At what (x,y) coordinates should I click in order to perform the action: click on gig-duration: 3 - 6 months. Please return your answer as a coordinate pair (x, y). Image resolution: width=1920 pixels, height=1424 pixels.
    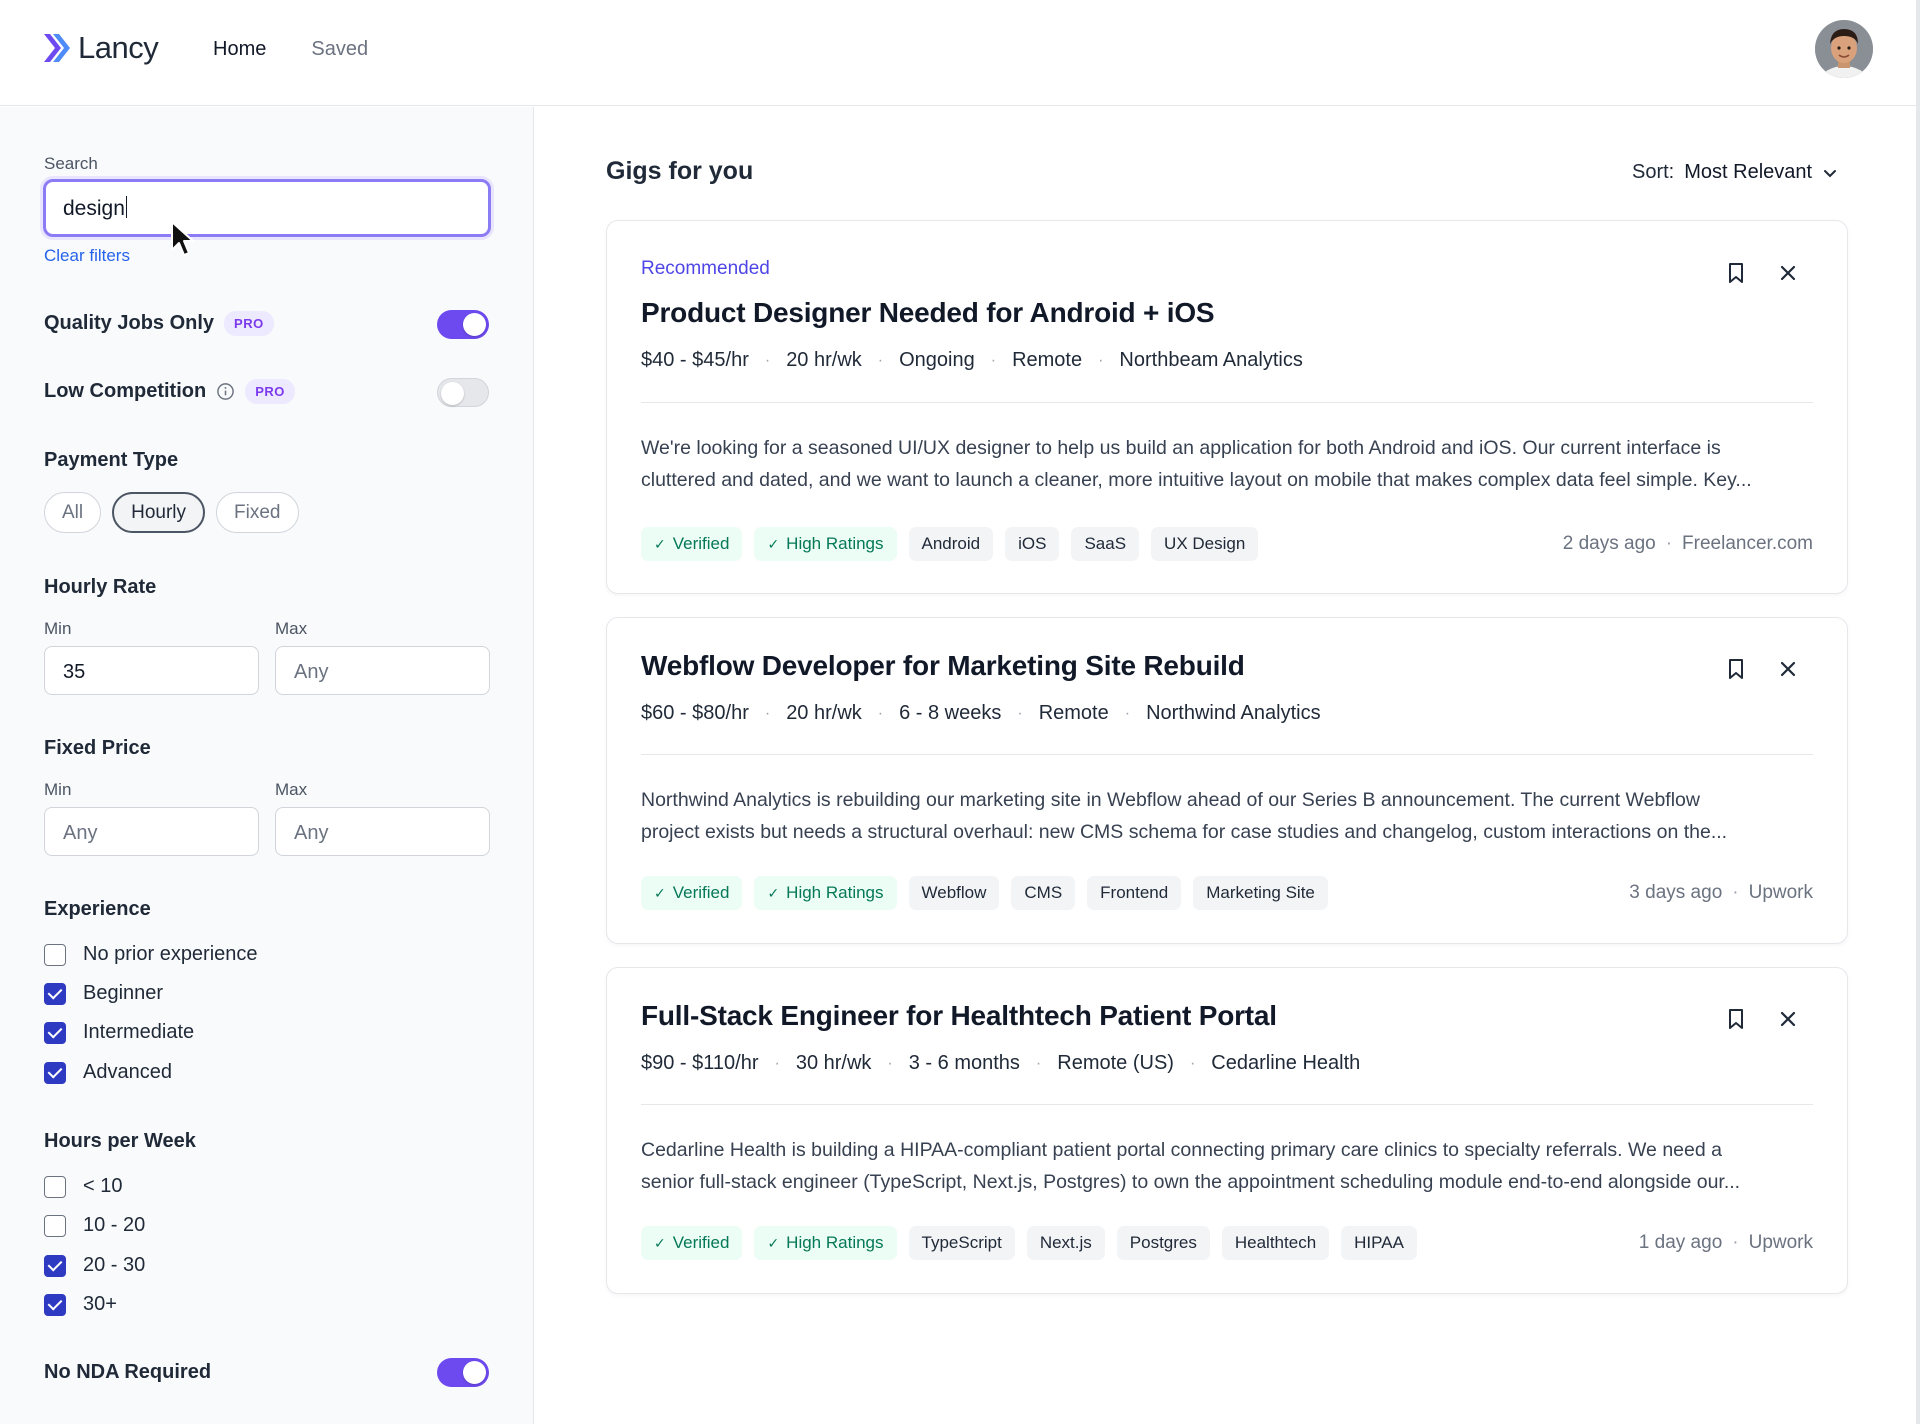
    Looking at the image, I should click on (964, 1063).